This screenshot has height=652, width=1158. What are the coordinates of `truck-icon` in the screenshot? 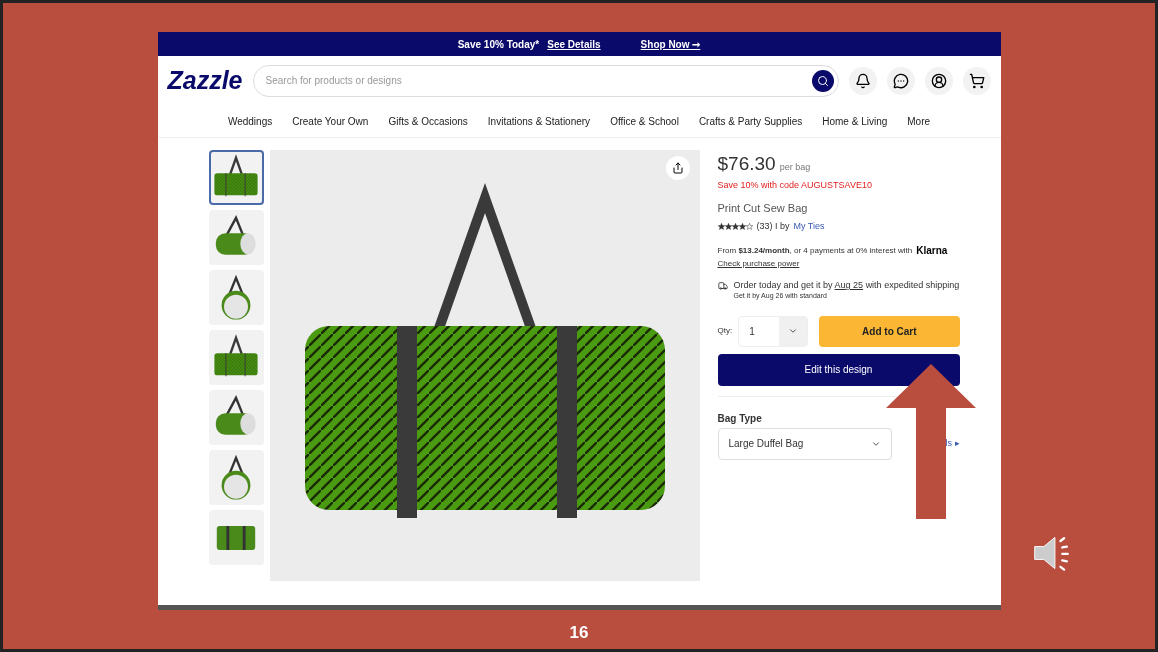 It's located at (722, 286).